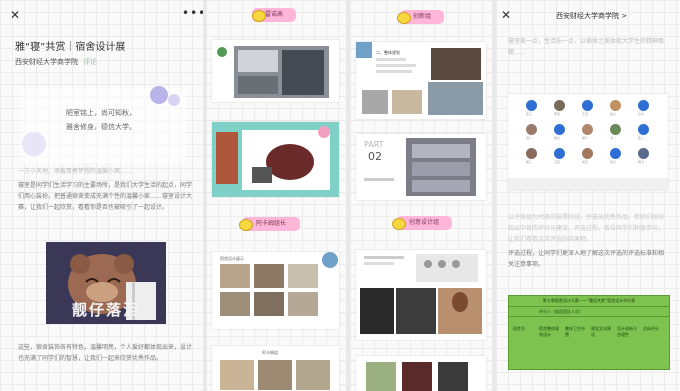 This screenshot has width=680, height=391. What do you see at coordinates (529, 138) in the screenshot?
I see `participant-name: 周八` at bounding box center [529, 138].